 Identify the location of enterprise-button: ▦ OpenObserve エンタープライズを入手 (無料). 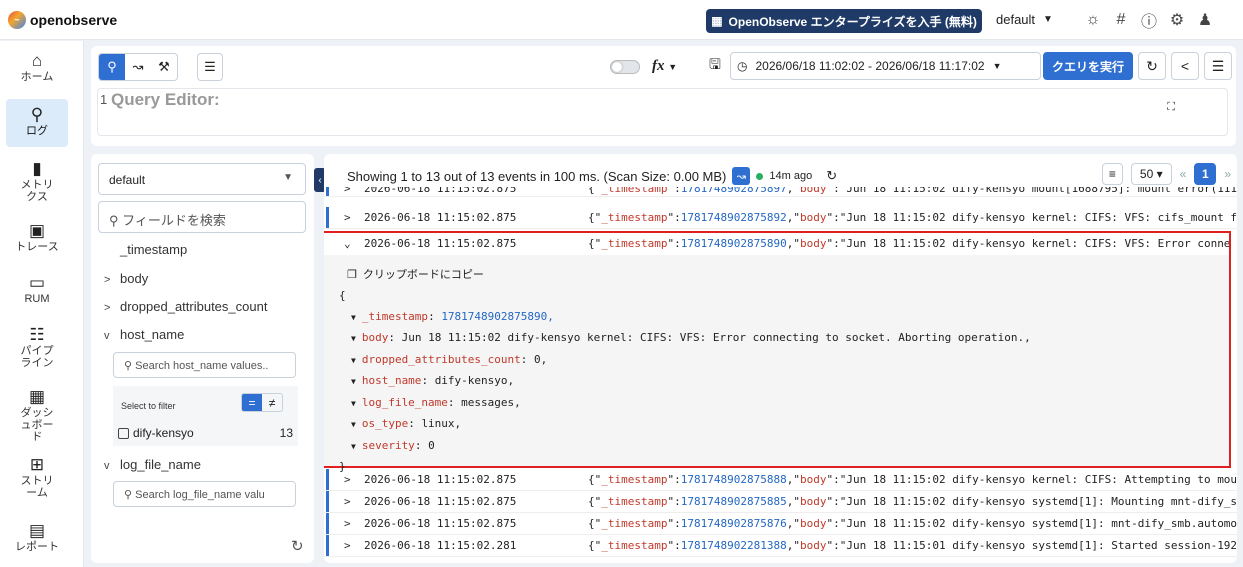
(844, 21).